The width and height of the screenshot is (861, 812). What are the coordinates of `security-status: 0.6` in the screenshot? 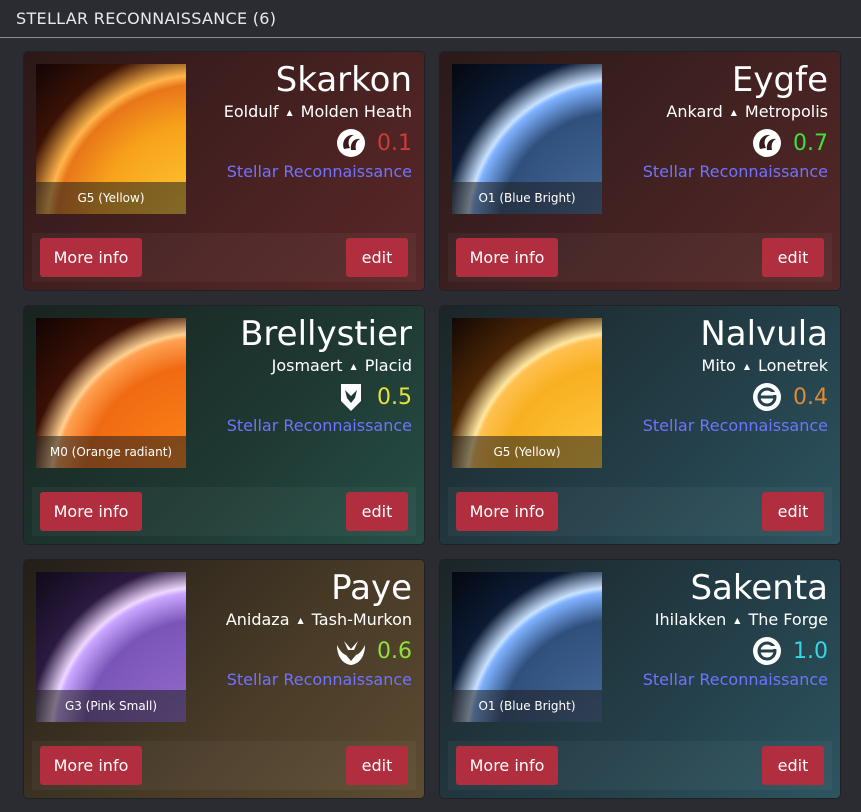 It's located at (394, 651).